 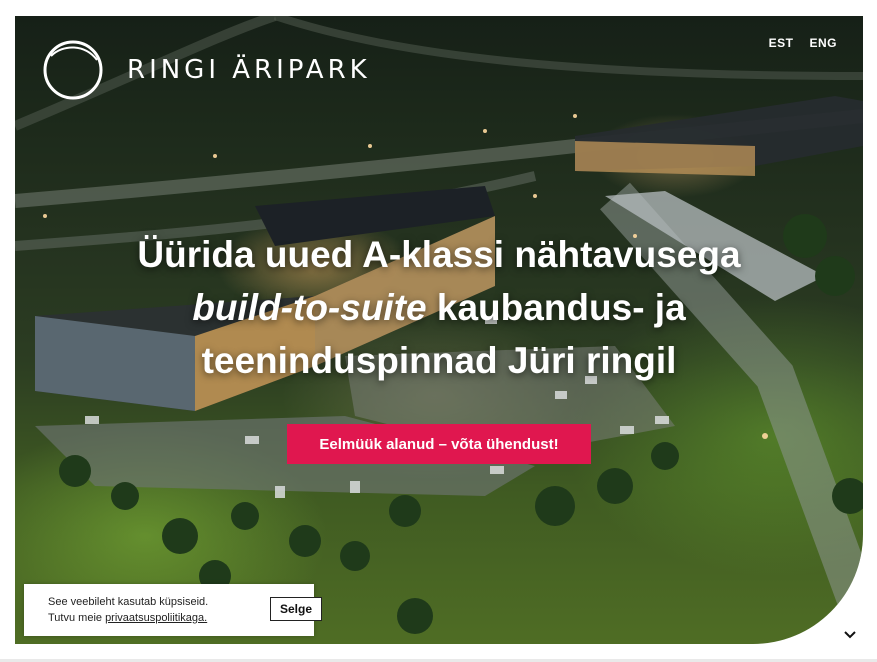 I want to click on language-est-link: EST, so click(x=781, y=43).